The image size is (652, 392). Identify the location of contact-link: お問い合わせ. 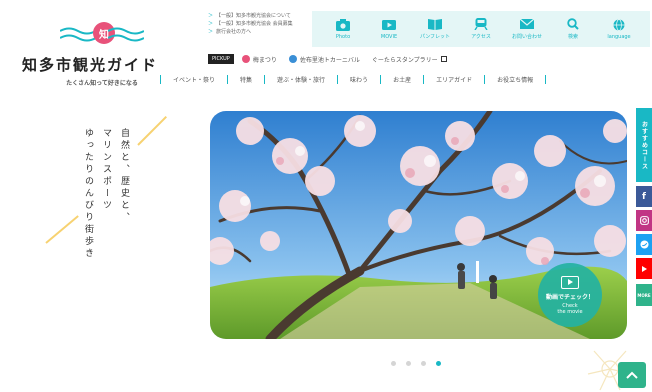
(527, 29).